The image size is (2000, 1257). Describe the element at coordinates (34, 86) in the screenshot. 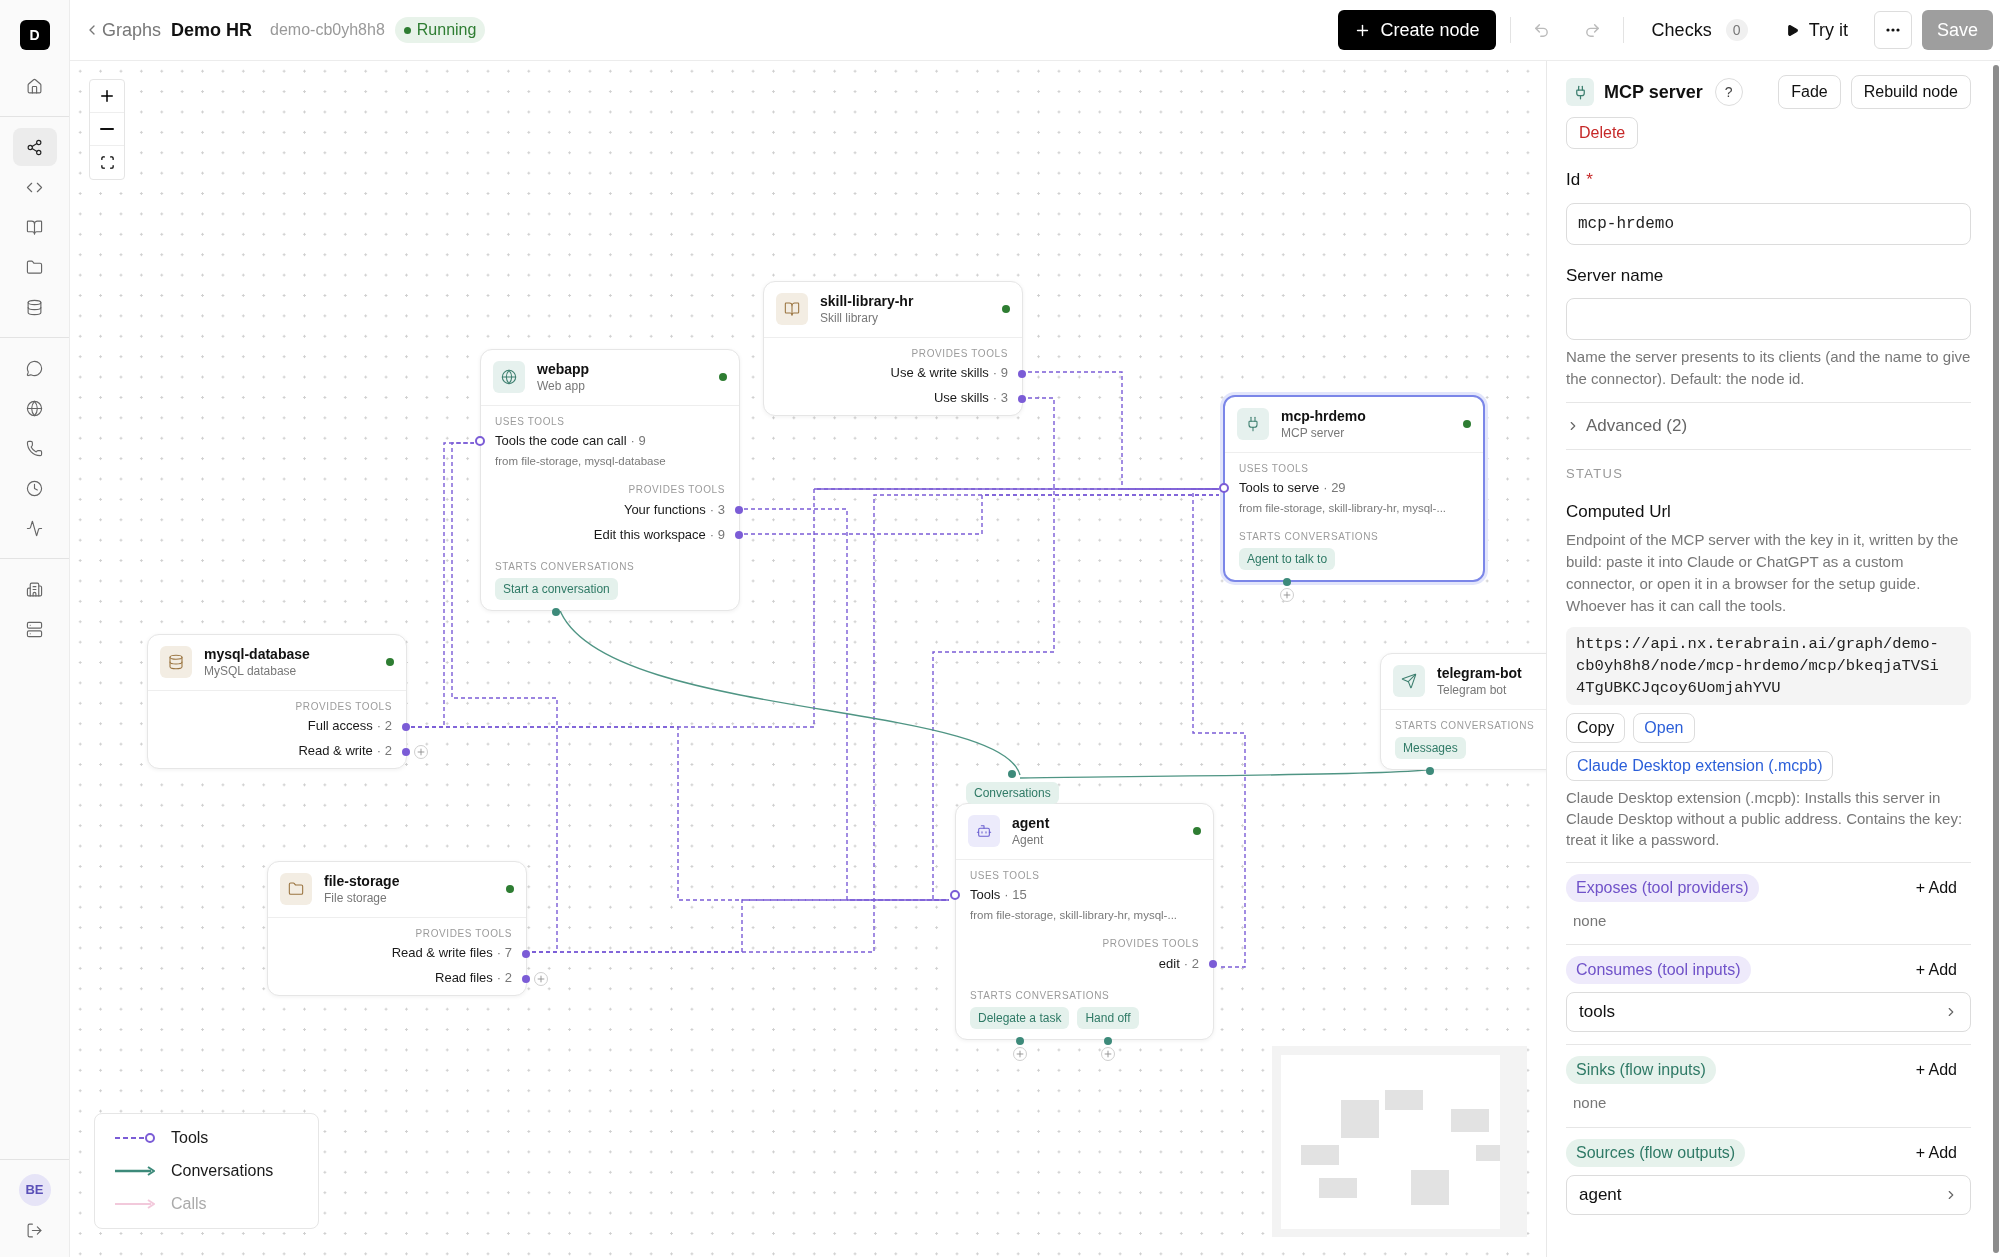

I see `home-icon` at that location.